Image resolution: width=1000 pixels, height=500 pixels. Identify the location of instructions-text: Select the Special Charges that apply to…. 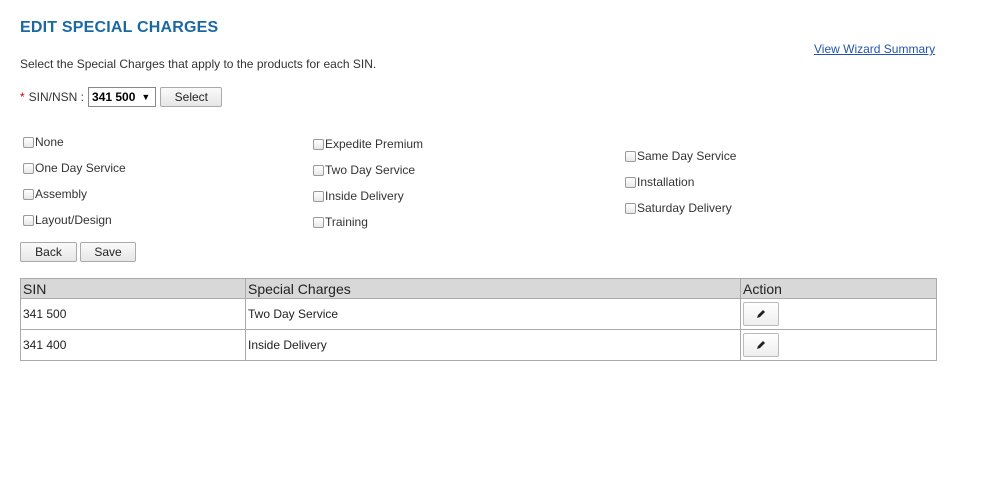
(198, 64).